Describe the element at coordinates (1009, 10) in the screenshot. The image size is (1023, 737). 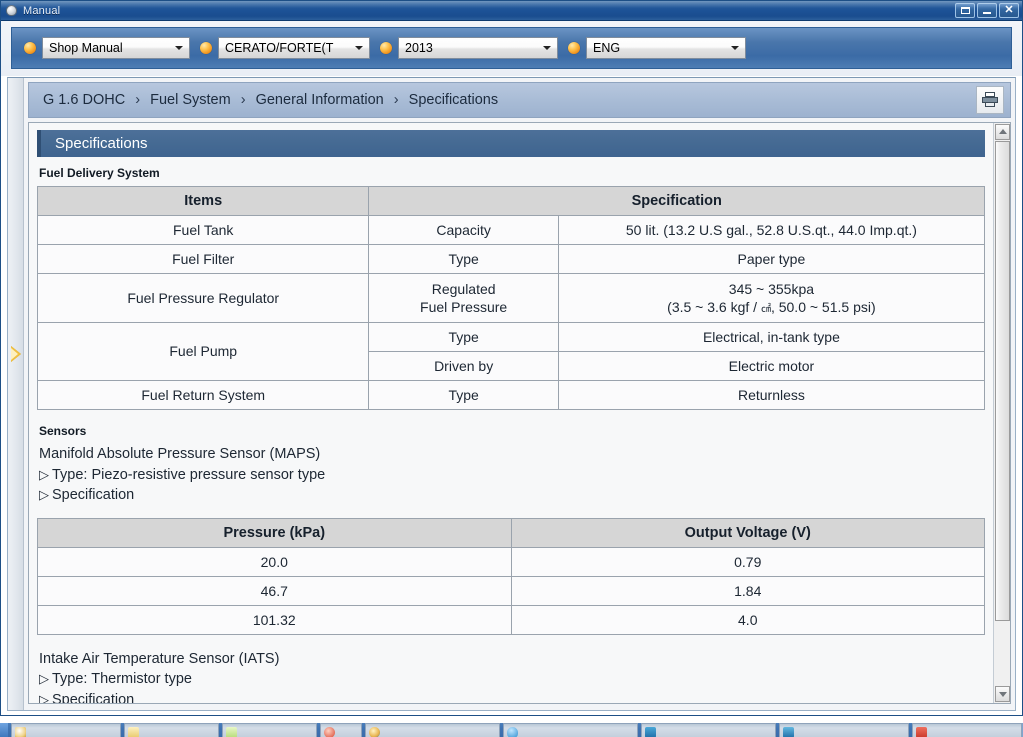
I see `close-button: ✕` at that location.